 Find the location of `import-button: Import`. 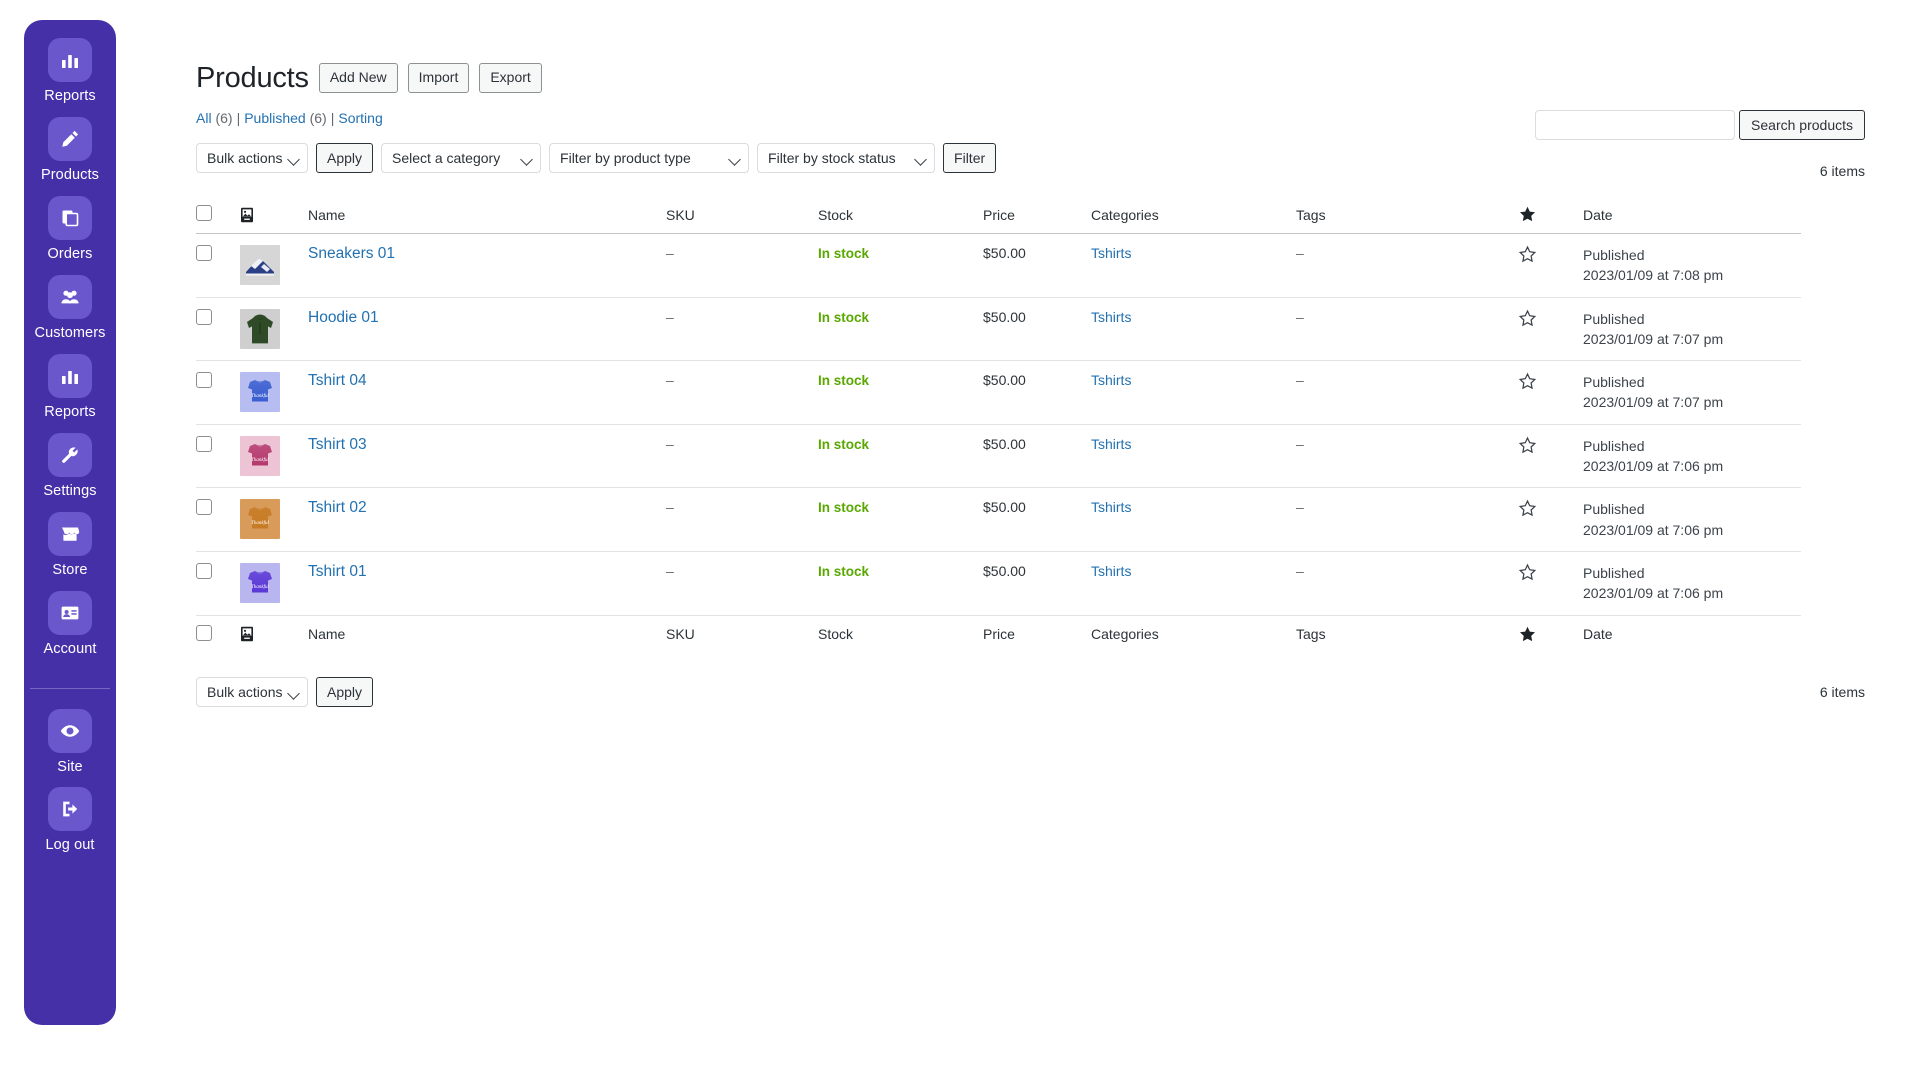

import-button: Import is located at coordinates (438, 78).